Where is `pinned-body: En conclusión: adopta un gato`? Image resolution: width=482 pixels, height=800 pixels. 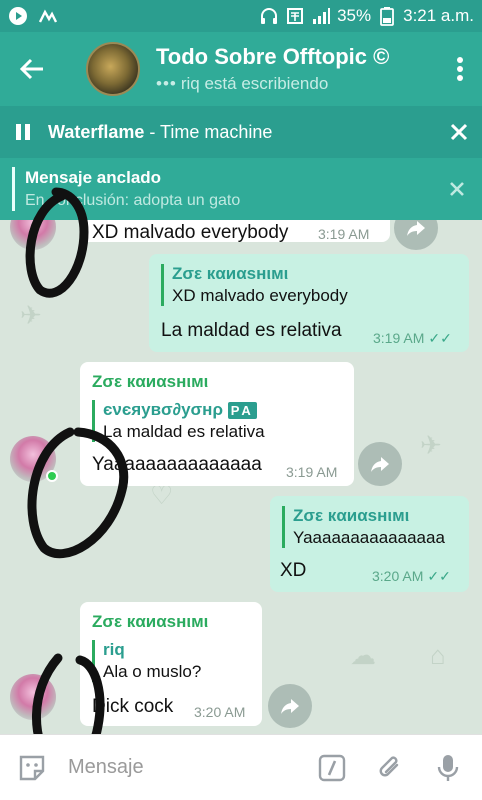 pinned-body: En conclusión: adopta un gato is located at coordinates (133, 200).